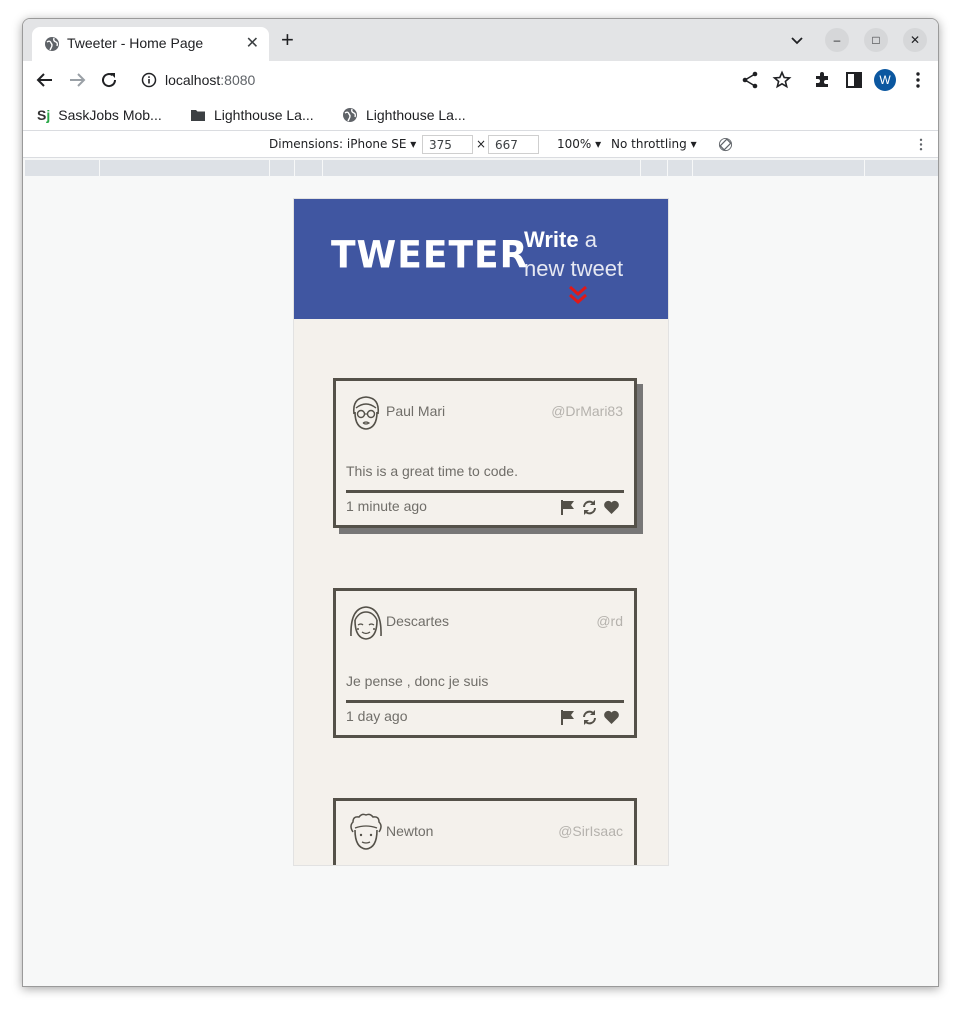 This screenshot has height=1012, width=961. I want to click on saskjobs-logo: Sj, so click(44, 115).